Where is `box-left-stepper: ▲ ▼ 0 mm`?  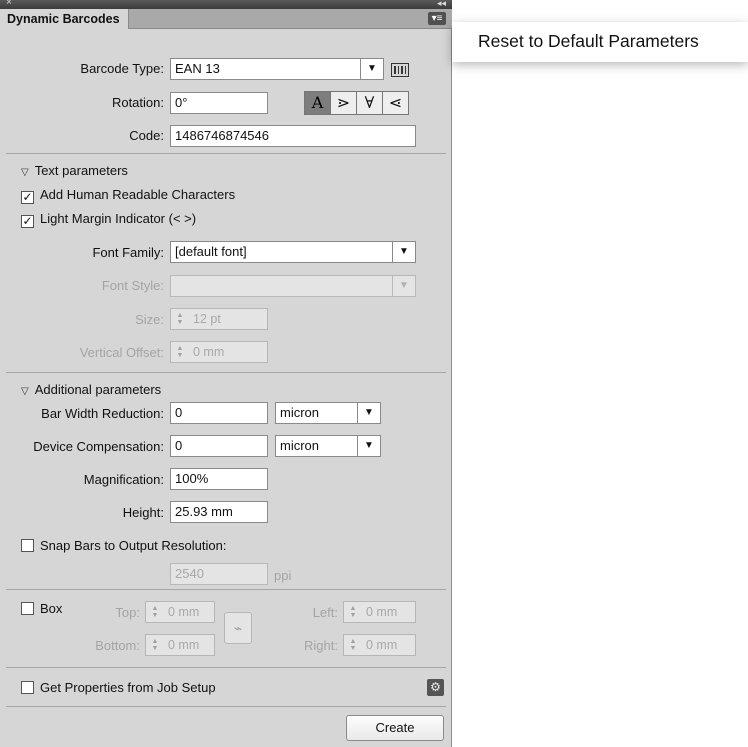 box-left-stepper: ▲ ▼ 0 mm is located at coordinates (379, 612).